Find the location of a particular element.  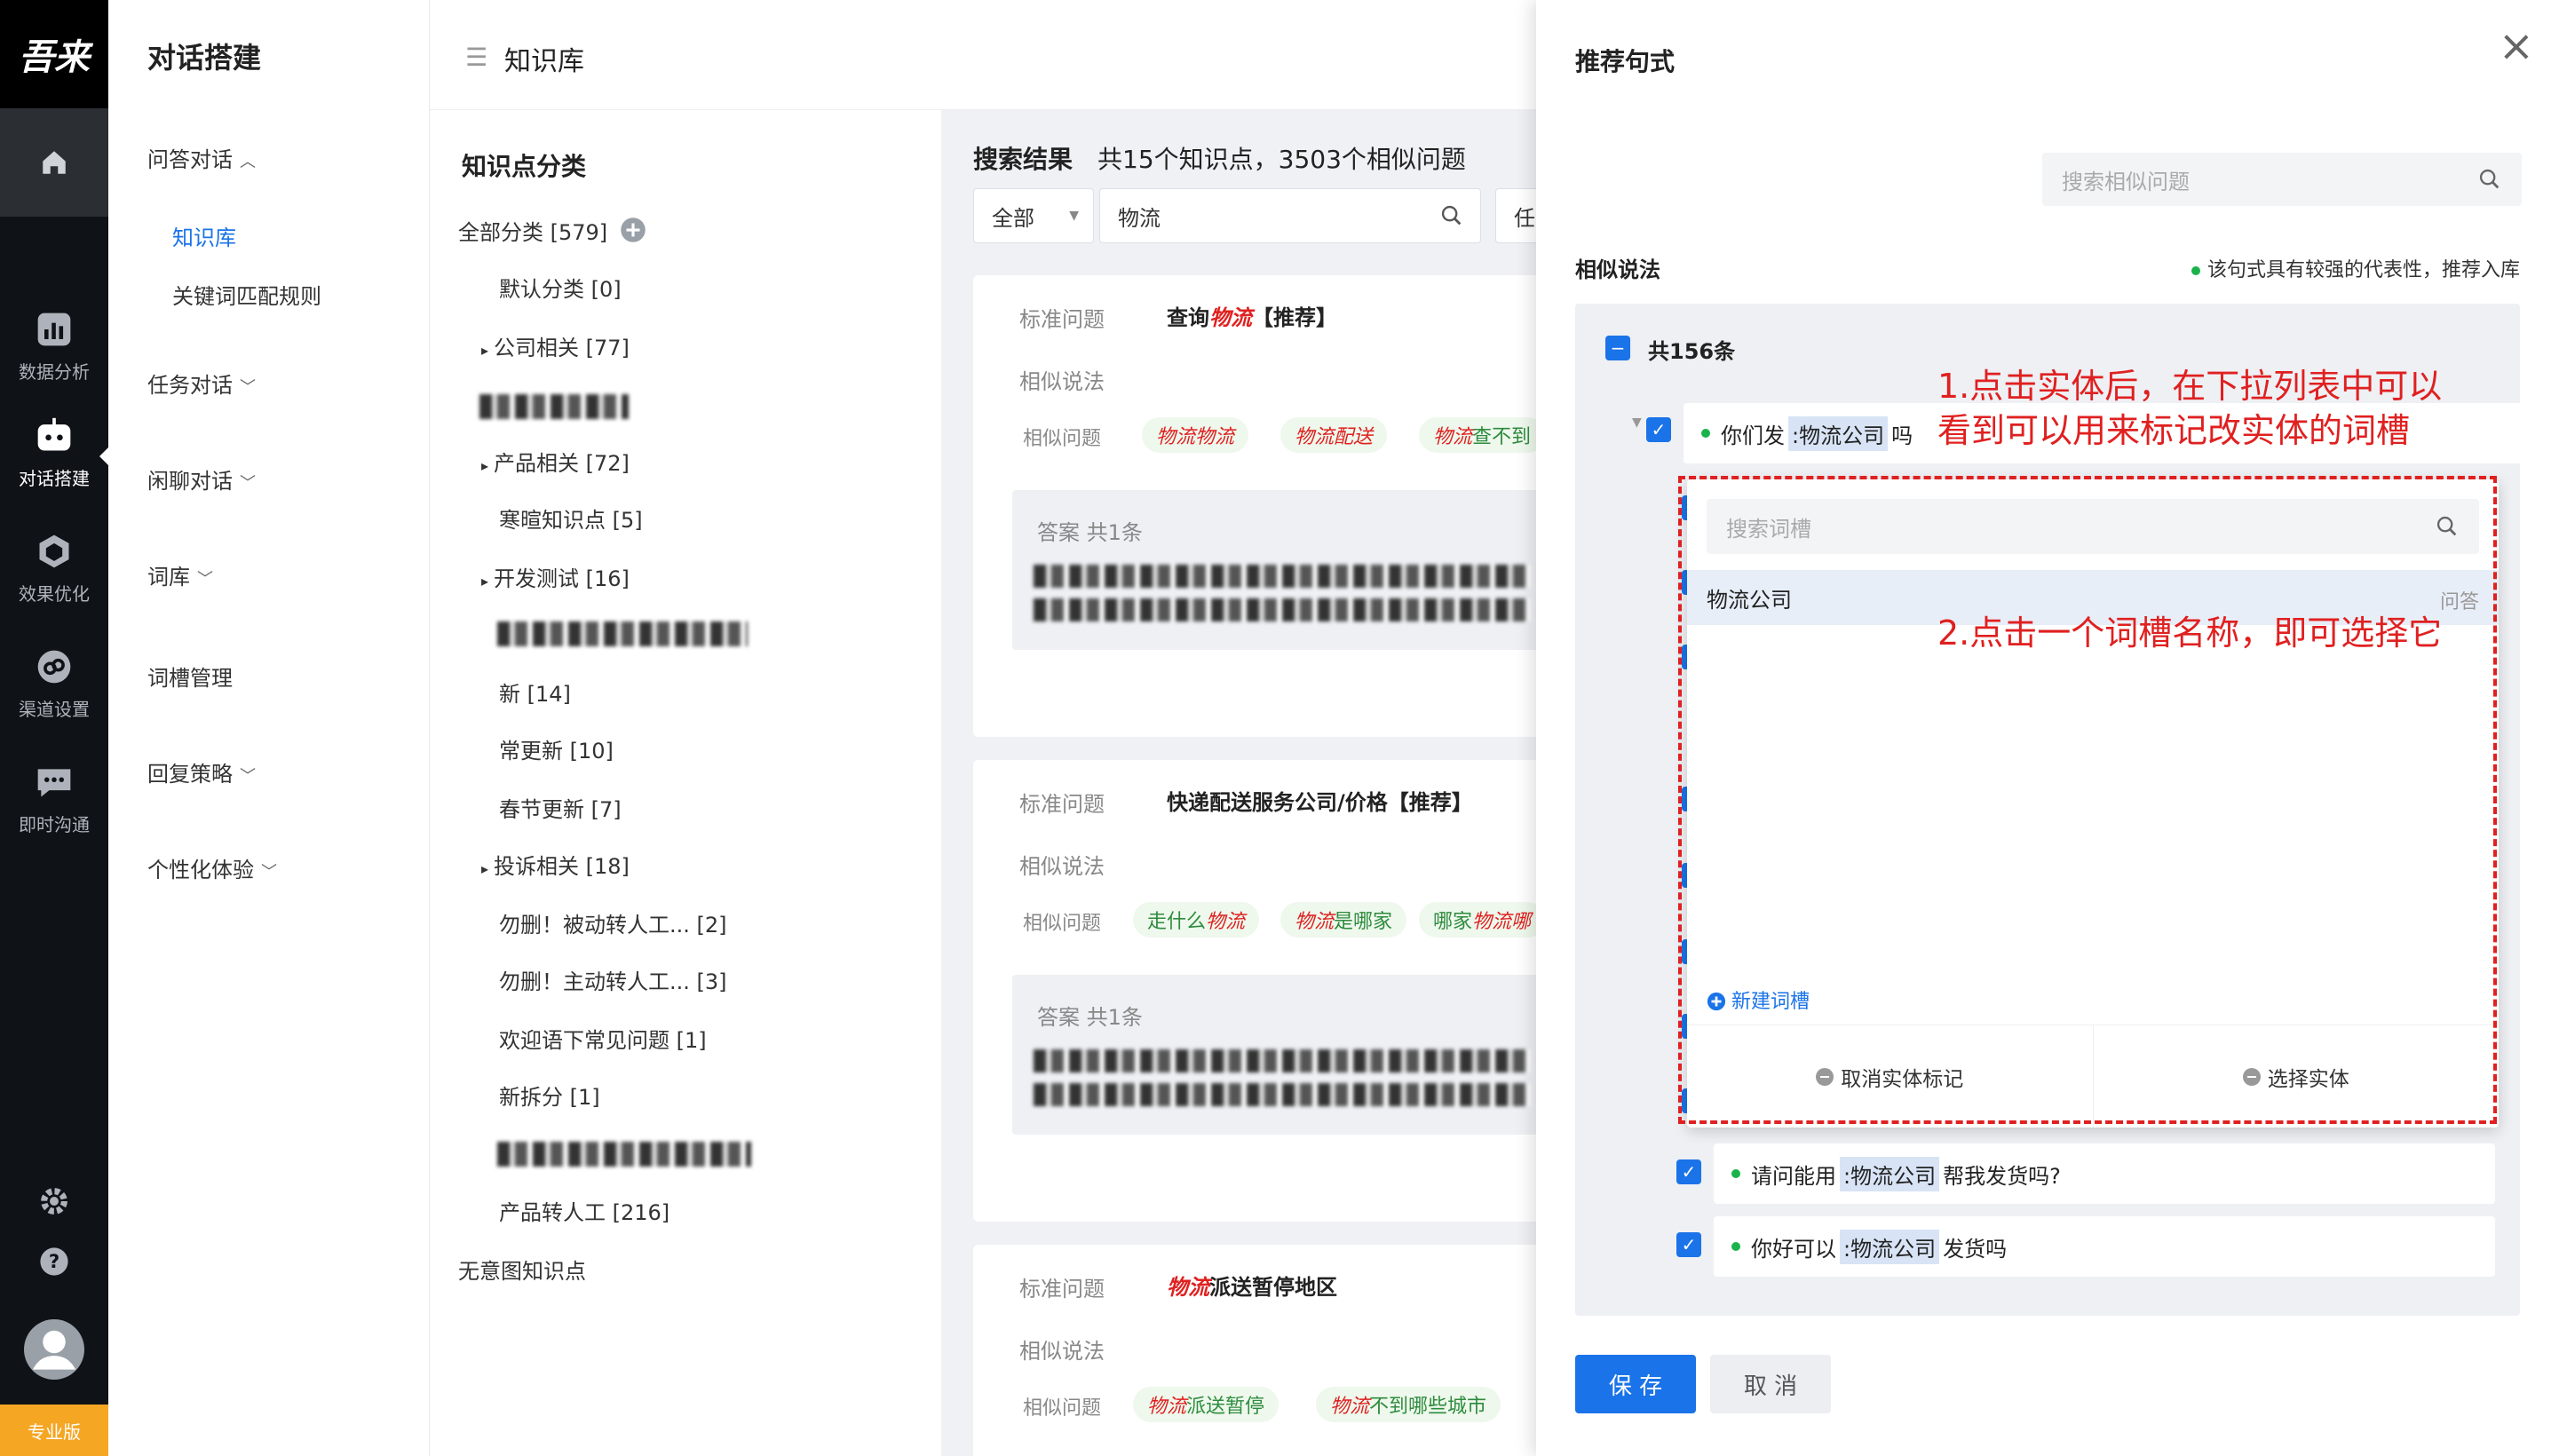

similar-label: 相似说法 is located at coordinates (1062, 381).